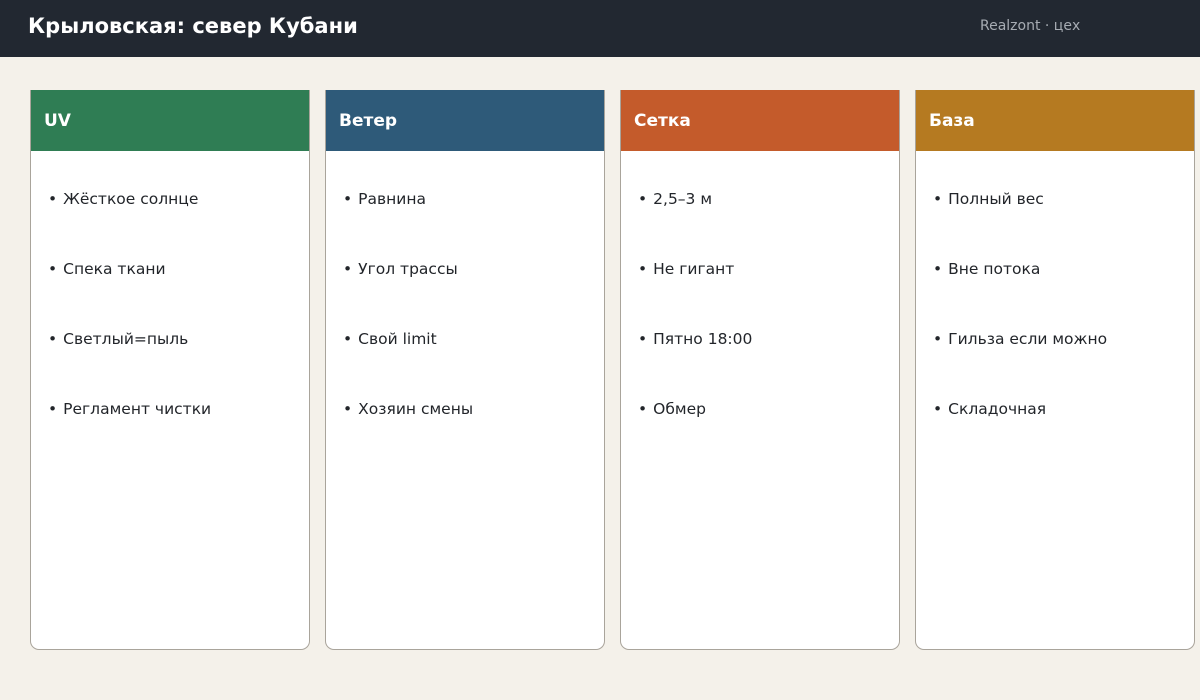 The image size is (1200, 700). What do you see at coordinates (57, 120) in the screenshot?
I see `card-title: UV` at bounding box center [57, 120].